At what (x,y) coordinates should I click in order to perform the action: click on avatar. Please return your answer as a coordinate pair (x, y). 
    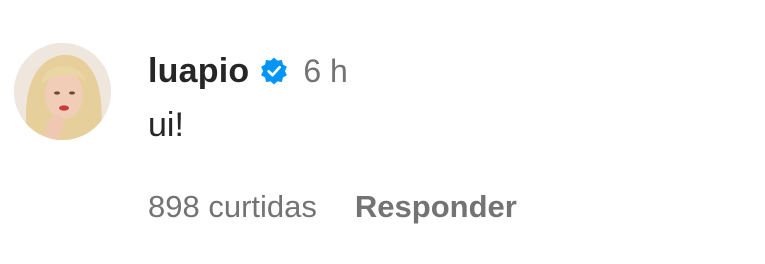
    Looking at the image, I should click on (62, 91).